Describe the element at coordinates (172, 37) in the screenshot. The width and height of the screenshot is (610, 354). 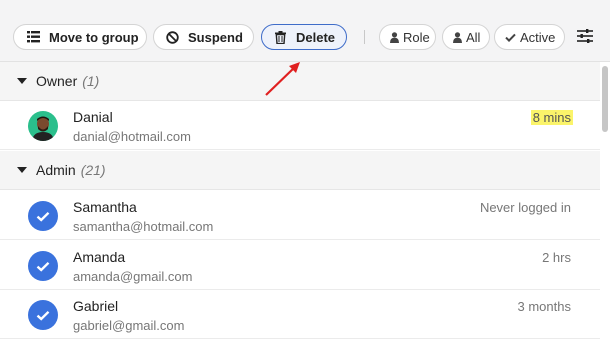
I see `ban-icon` at that location.